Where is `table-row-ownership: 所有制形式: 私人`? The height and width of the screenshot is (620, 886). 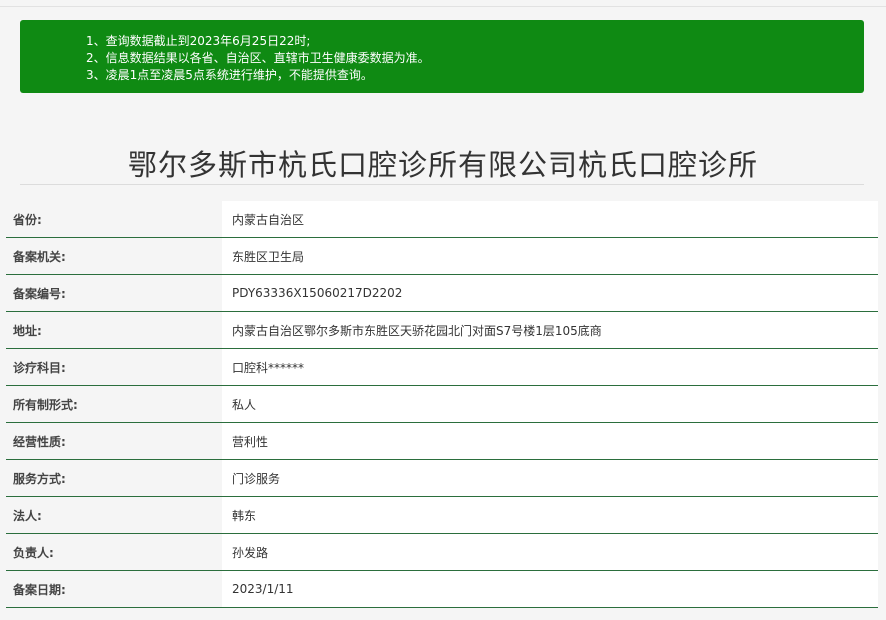 table-row-ownership: 所有制形式: 私人 is located at coordinates (442, 404).